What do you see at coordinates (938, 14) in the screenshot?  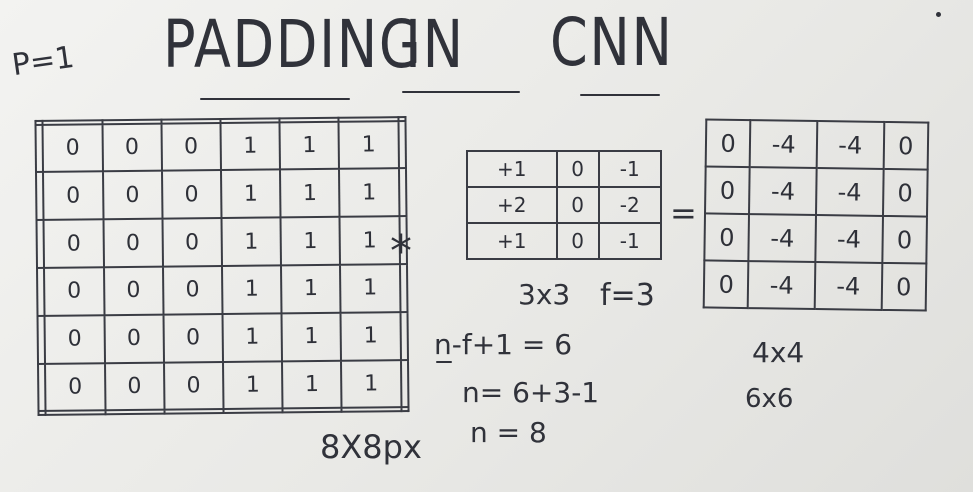 I see `marker-dot` at bounding box center [938, 14].